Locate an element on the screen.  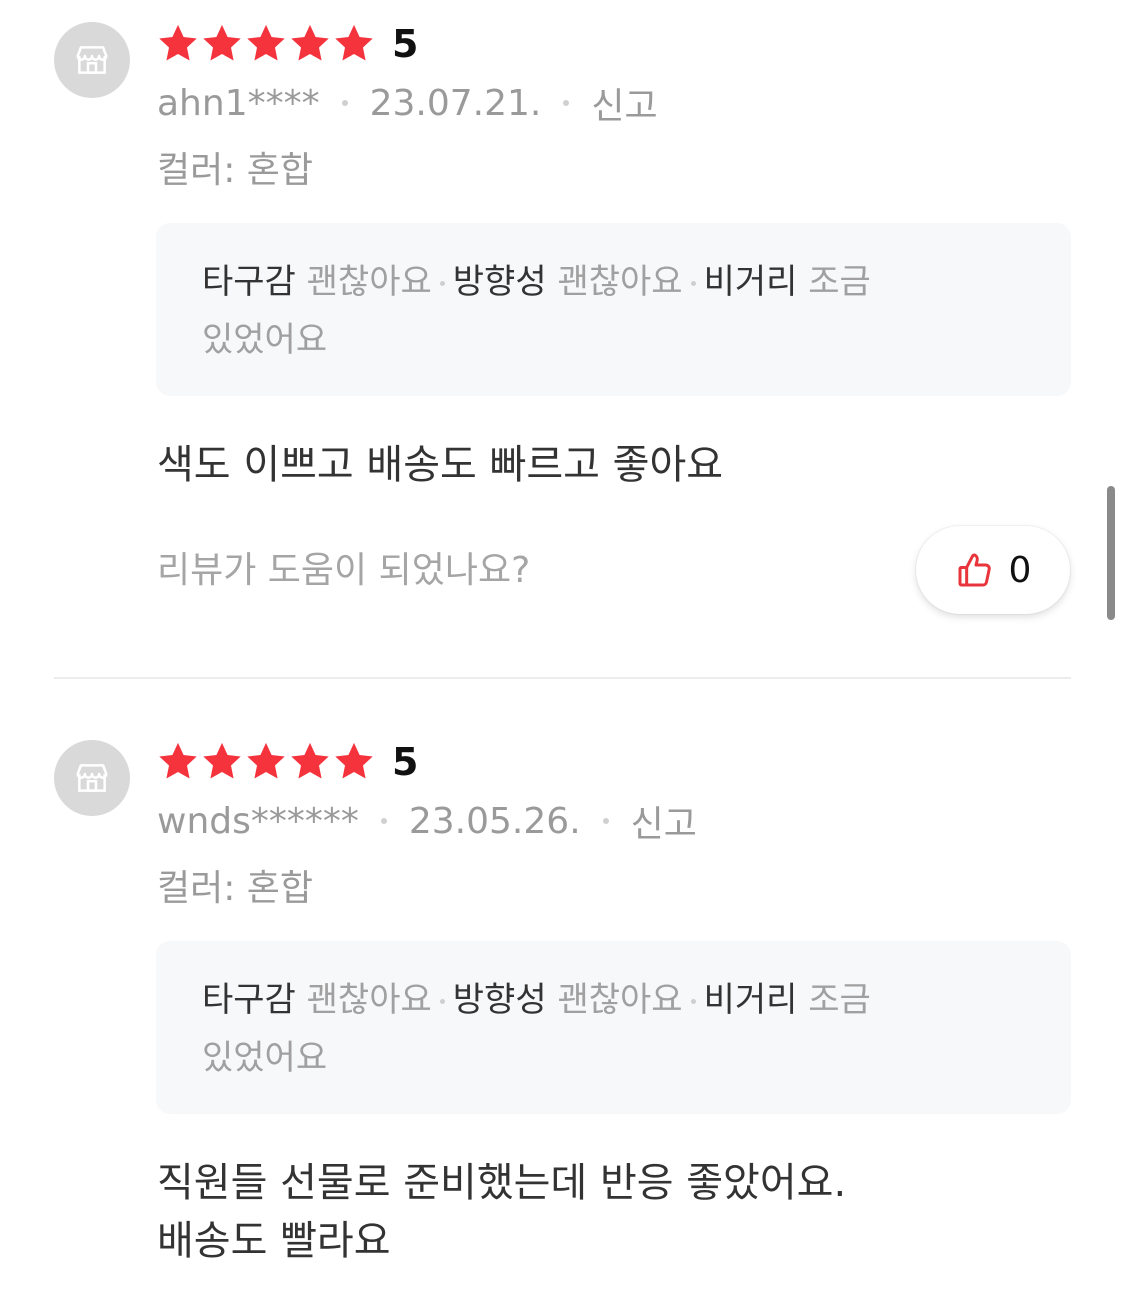
review-text: 직원들 선물로 준비했는데 반응 좋았어요. 배송도 빨라요 is located at coordinates (502, 1212).